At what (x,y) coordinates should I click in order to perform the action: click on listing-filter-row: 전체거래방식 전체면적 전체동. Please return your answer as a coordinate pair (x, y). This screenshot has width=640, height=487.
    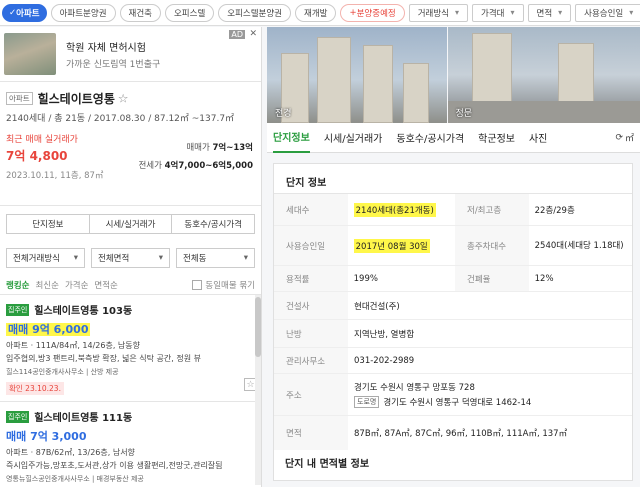
    Looking at the image, I should click on (130, 258).